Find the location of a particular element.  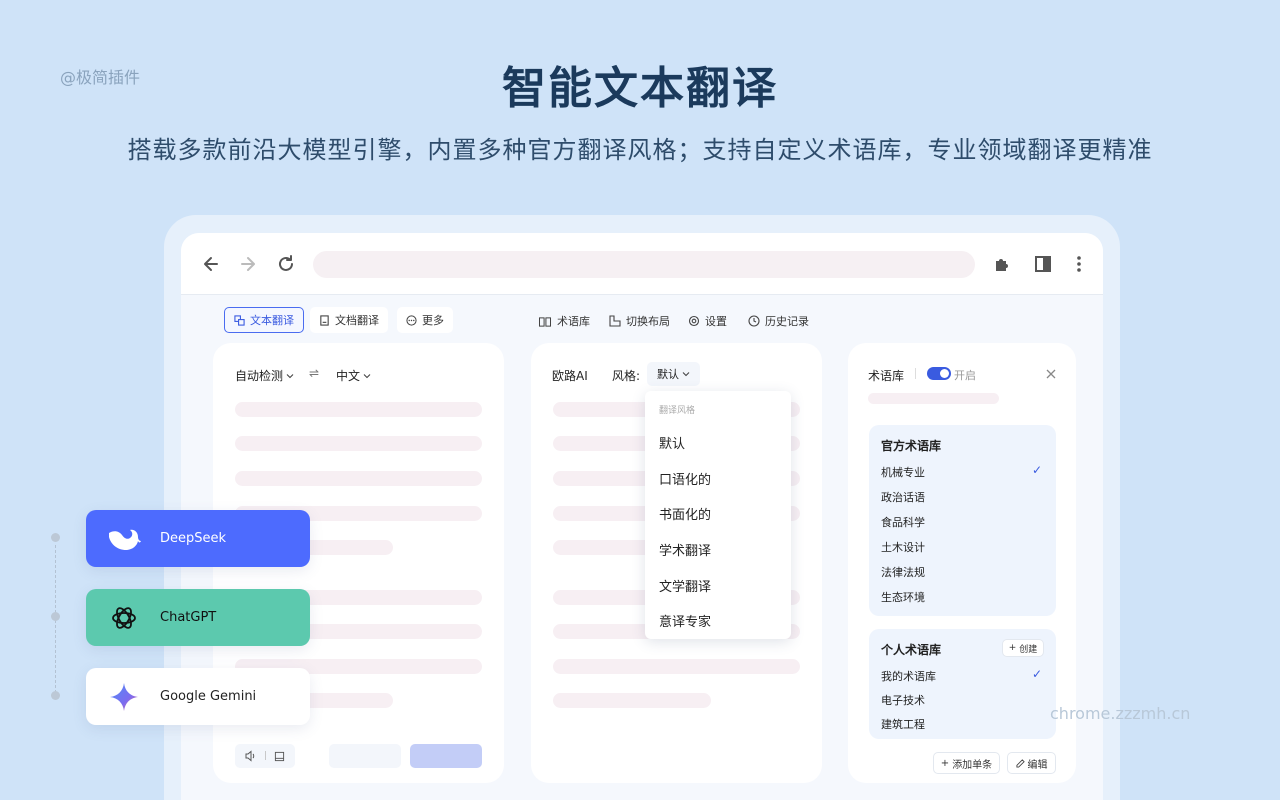

glossary-panel-title: 术语库 is located at coordinates (886, 376).